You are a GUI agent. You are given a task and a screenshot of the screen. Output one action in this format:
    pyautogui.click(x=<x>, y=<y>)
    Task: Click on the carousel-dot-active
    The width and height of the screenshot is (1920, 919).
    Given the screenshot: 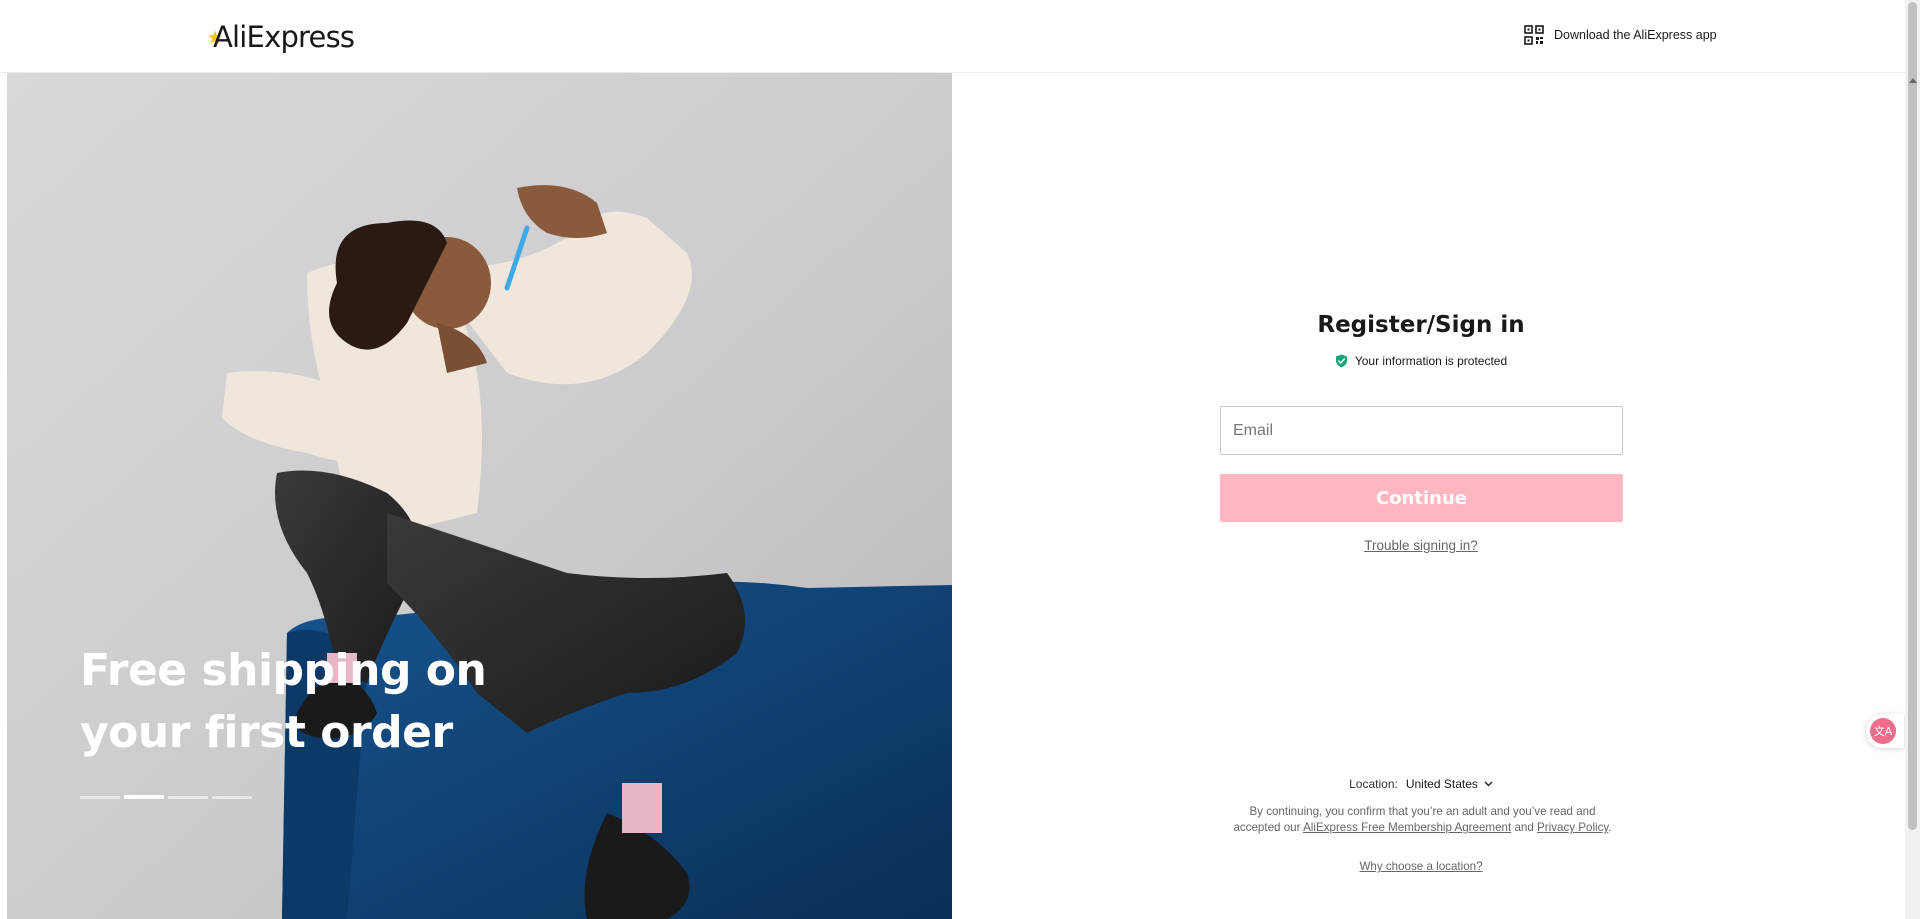 What is the action you would take?
    pyautogui.click(x=144, y=797)
    